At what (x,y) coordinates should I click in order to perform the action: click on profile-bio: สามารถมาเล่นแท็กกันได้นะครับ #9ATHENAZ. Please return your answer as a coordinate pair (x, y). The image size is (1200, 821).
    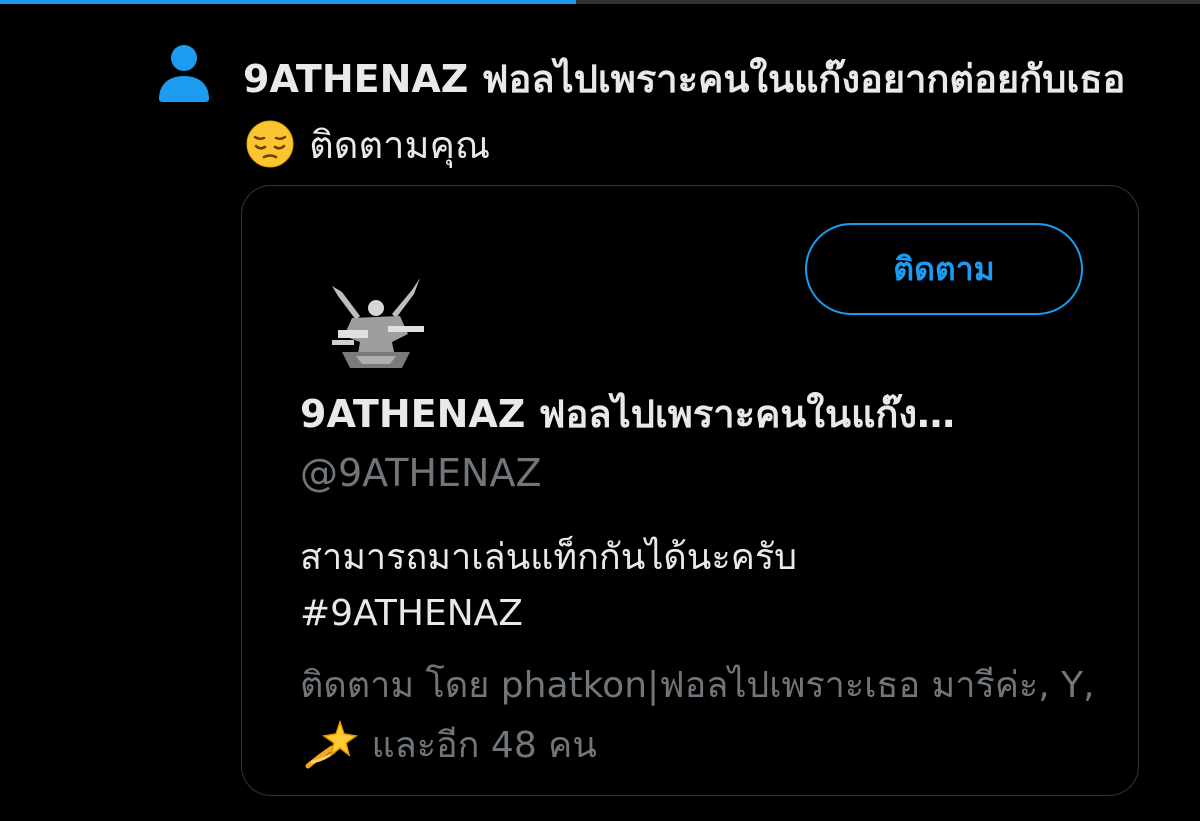
    Looking at the image, I should click on (700, 586).